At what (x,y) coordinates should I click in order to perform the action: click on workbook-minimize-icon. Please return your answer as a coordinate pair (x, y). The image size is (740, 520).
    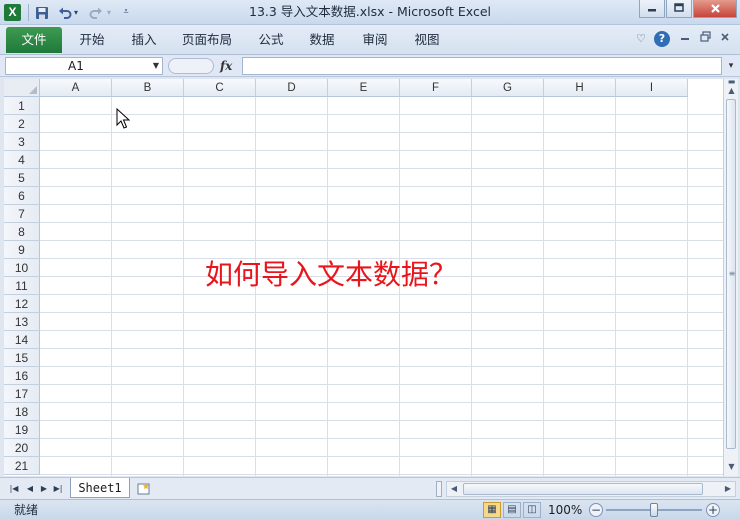
    Looking at the image, I should click on (685, 39).